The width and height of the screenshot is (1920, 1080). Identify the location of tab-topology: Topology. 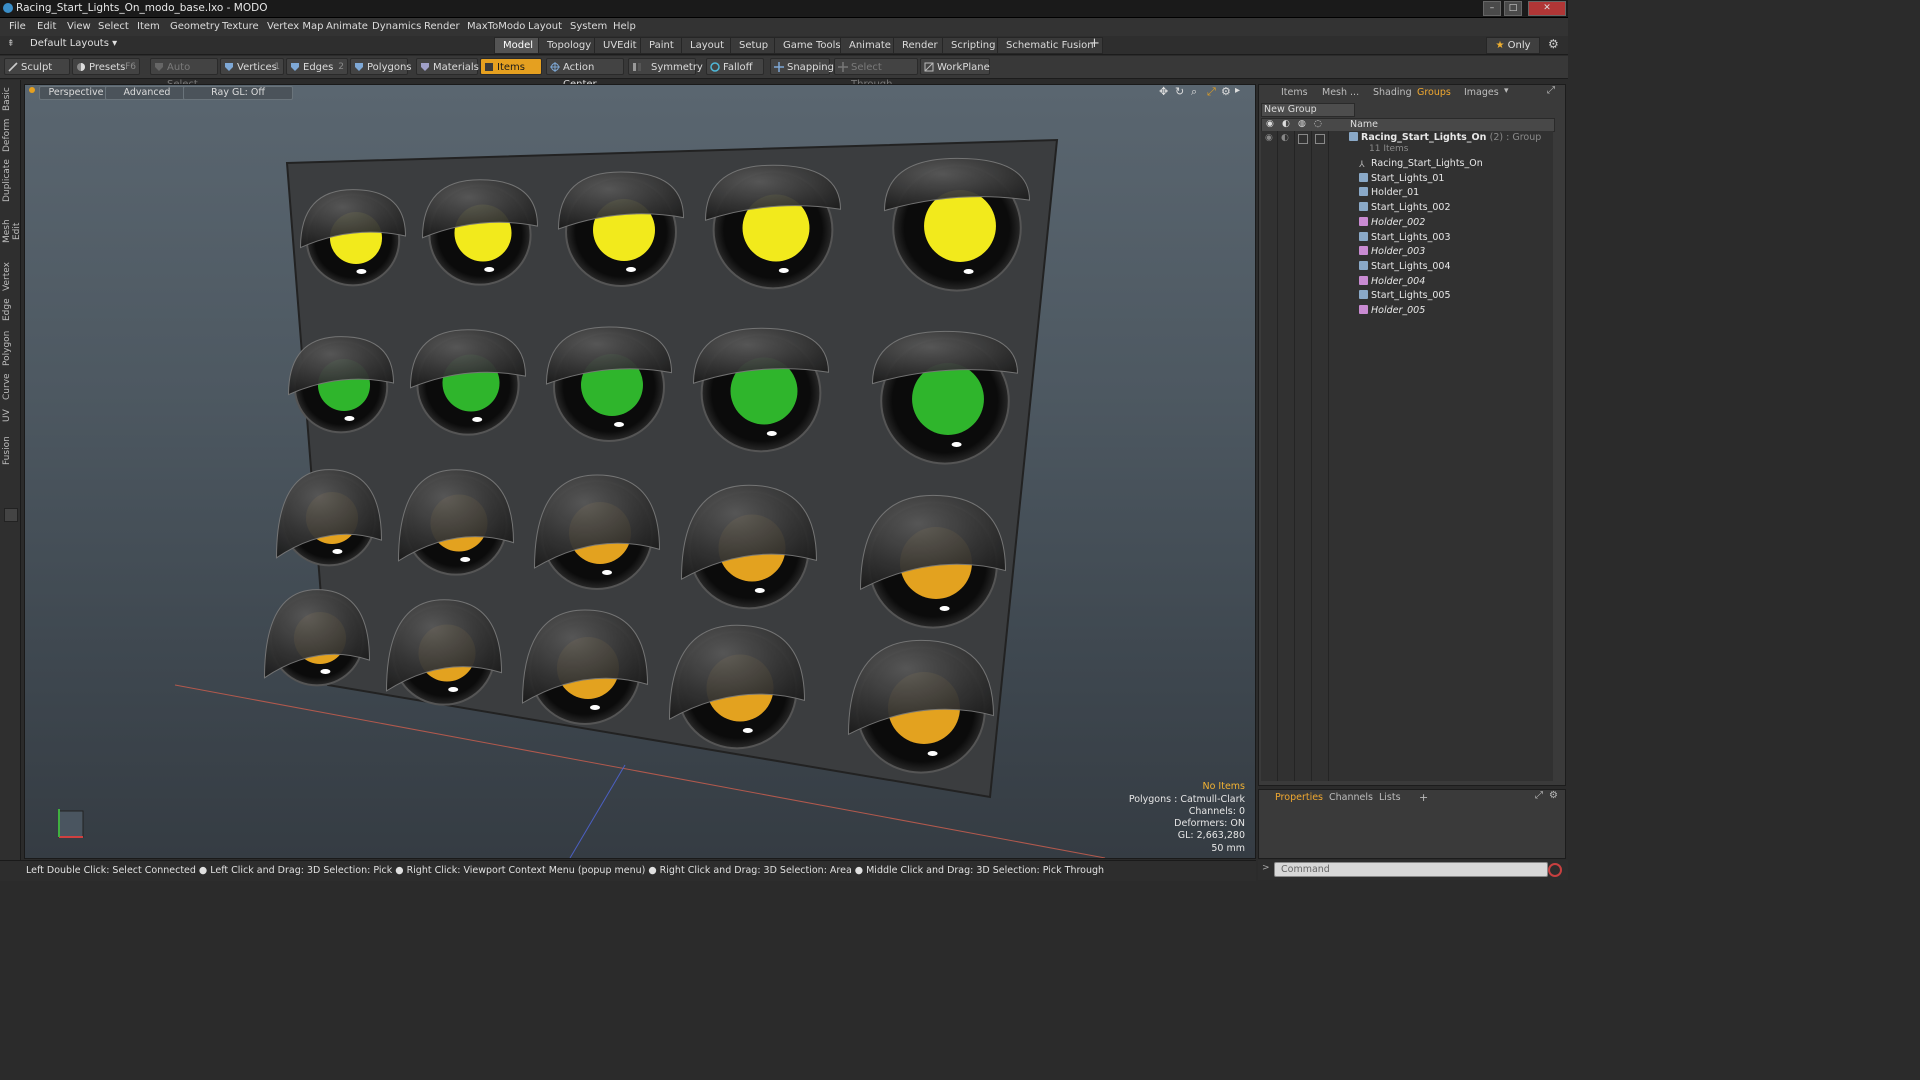
(569, 45).